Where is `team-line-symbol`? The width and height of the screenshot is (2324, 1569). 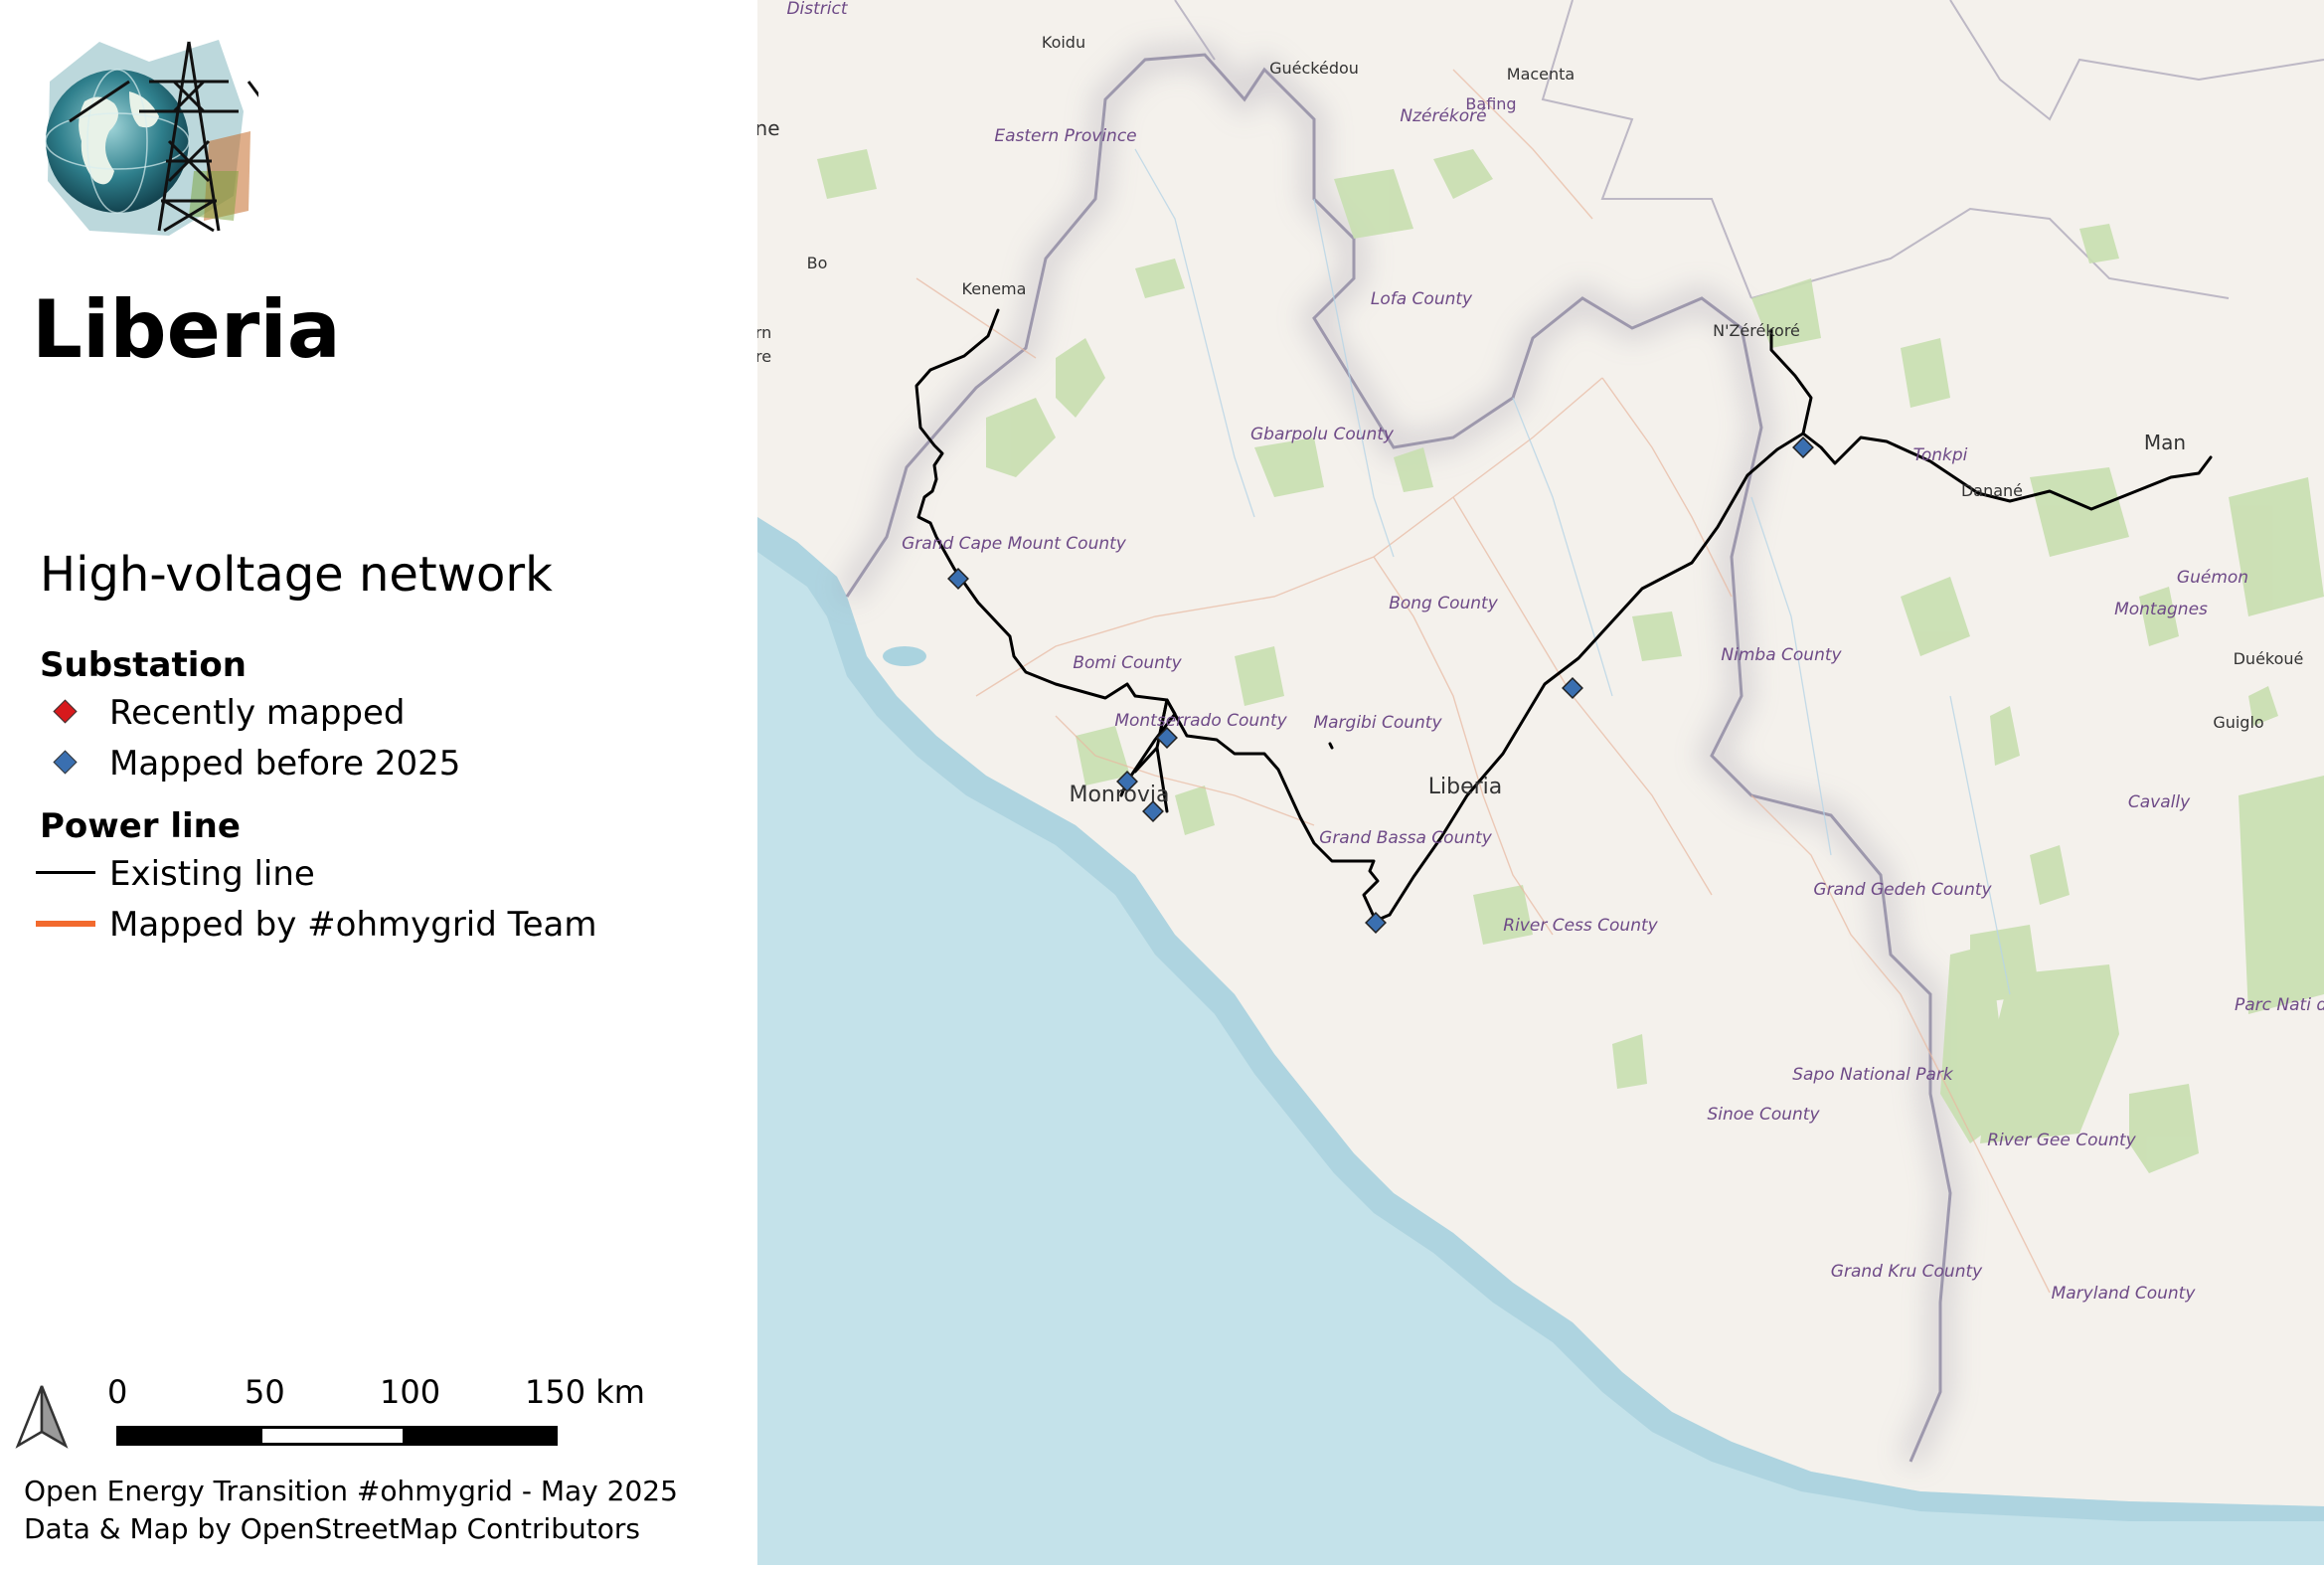
team-line-symbol is located at coordinates (65, 924).